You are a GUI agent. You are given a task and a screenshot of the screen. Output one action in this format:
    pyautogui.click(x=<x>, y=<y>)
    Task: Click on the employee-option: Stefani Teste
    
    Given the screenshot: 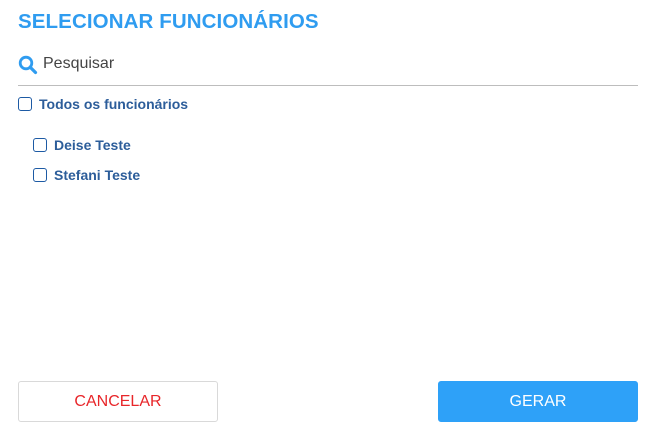 What is the action you would take?
    pyautogui.click(x=86, y=175)
    